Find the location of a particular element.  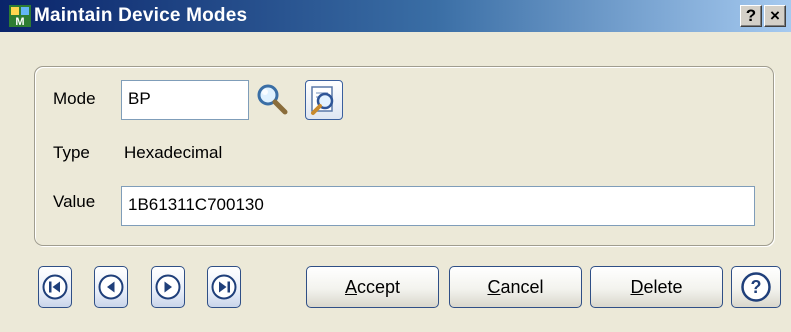

help-icon: ? is located at coordinates (756, 287).